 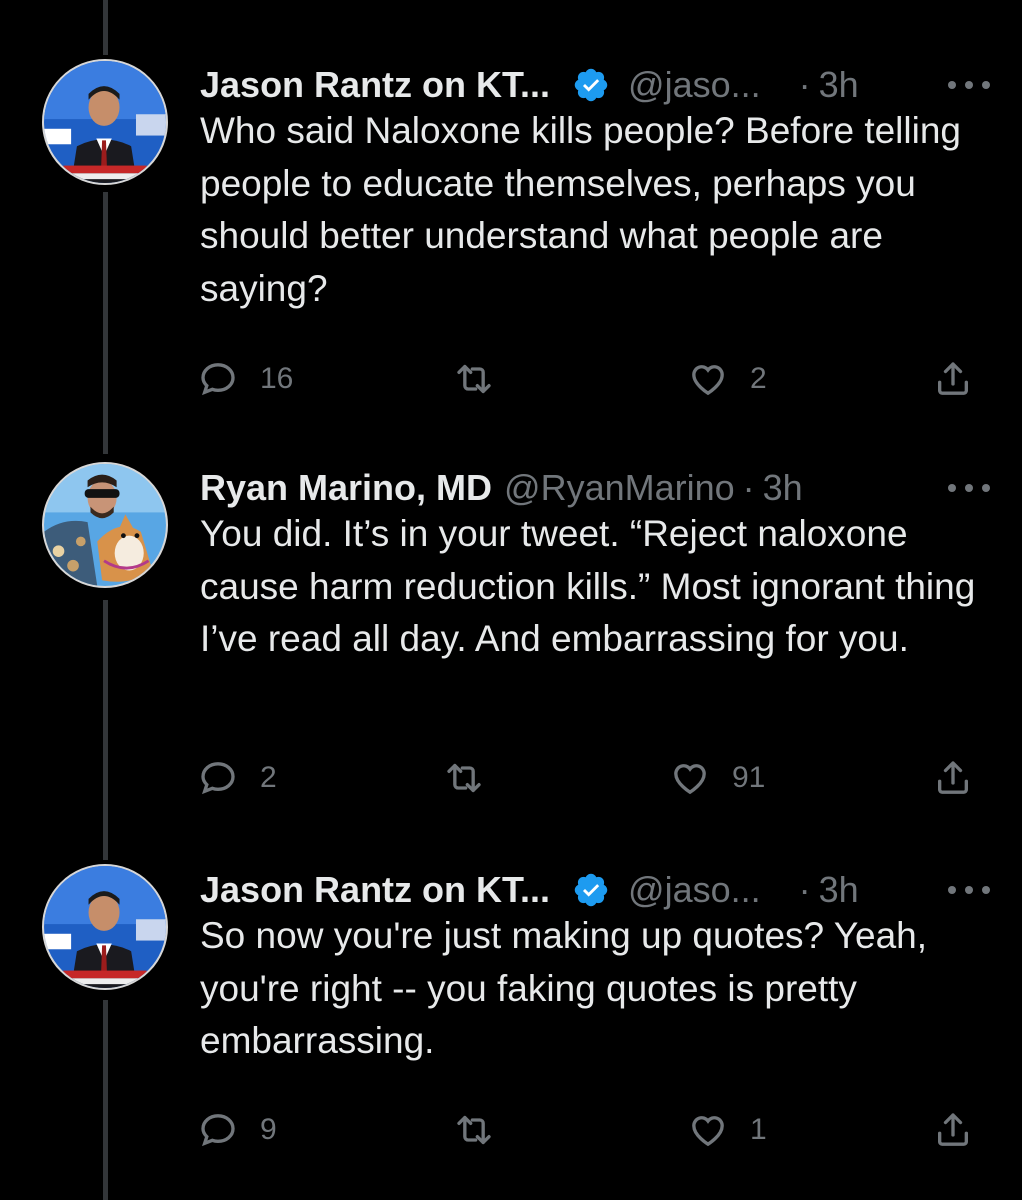 What do you see at coordinates (237, 778) in the screenshot?
I see `reply-button: 2` at bounding box center [237, 778].